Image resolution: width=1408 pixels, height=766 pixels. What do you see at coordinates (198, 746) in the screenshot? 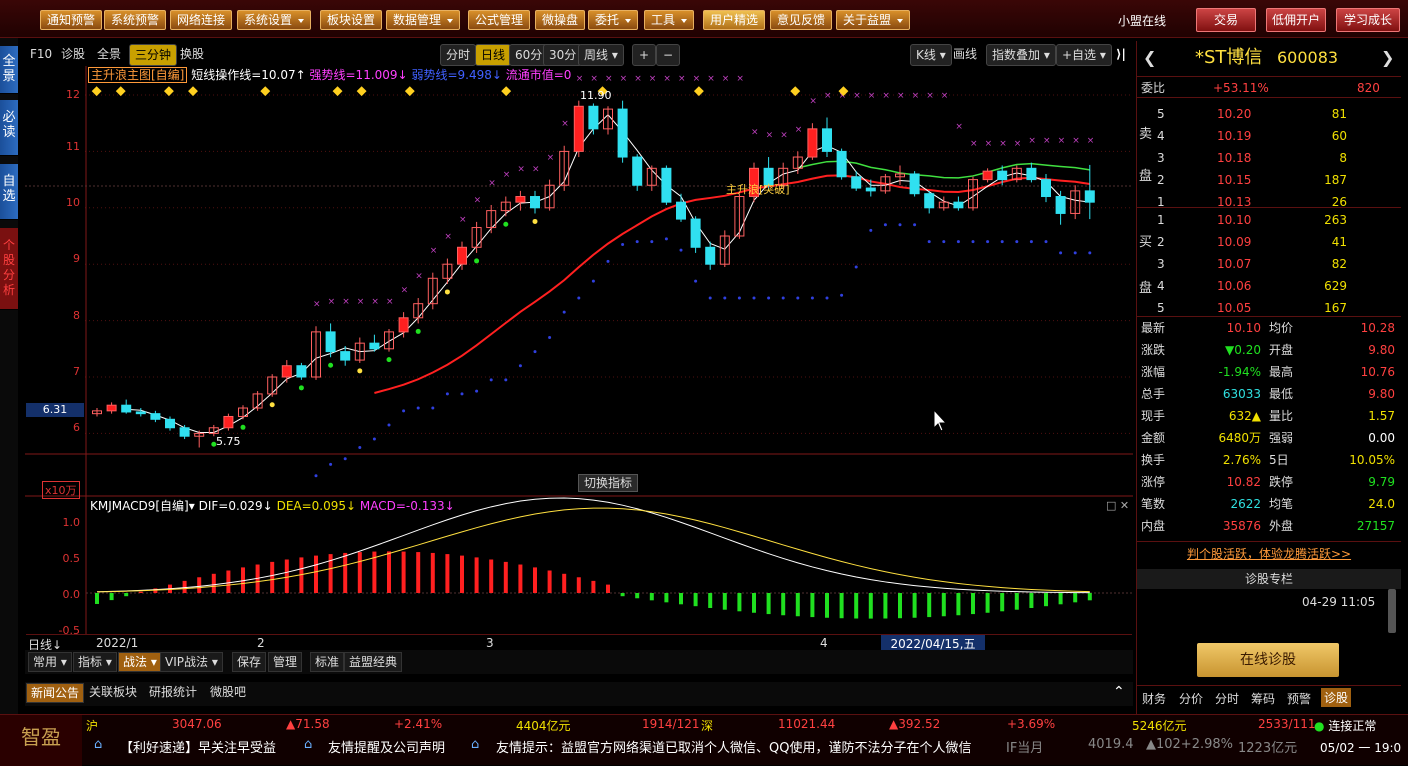
I see `news-item: 【利好速递】早关注早受益` at bounding box center [198, 746].